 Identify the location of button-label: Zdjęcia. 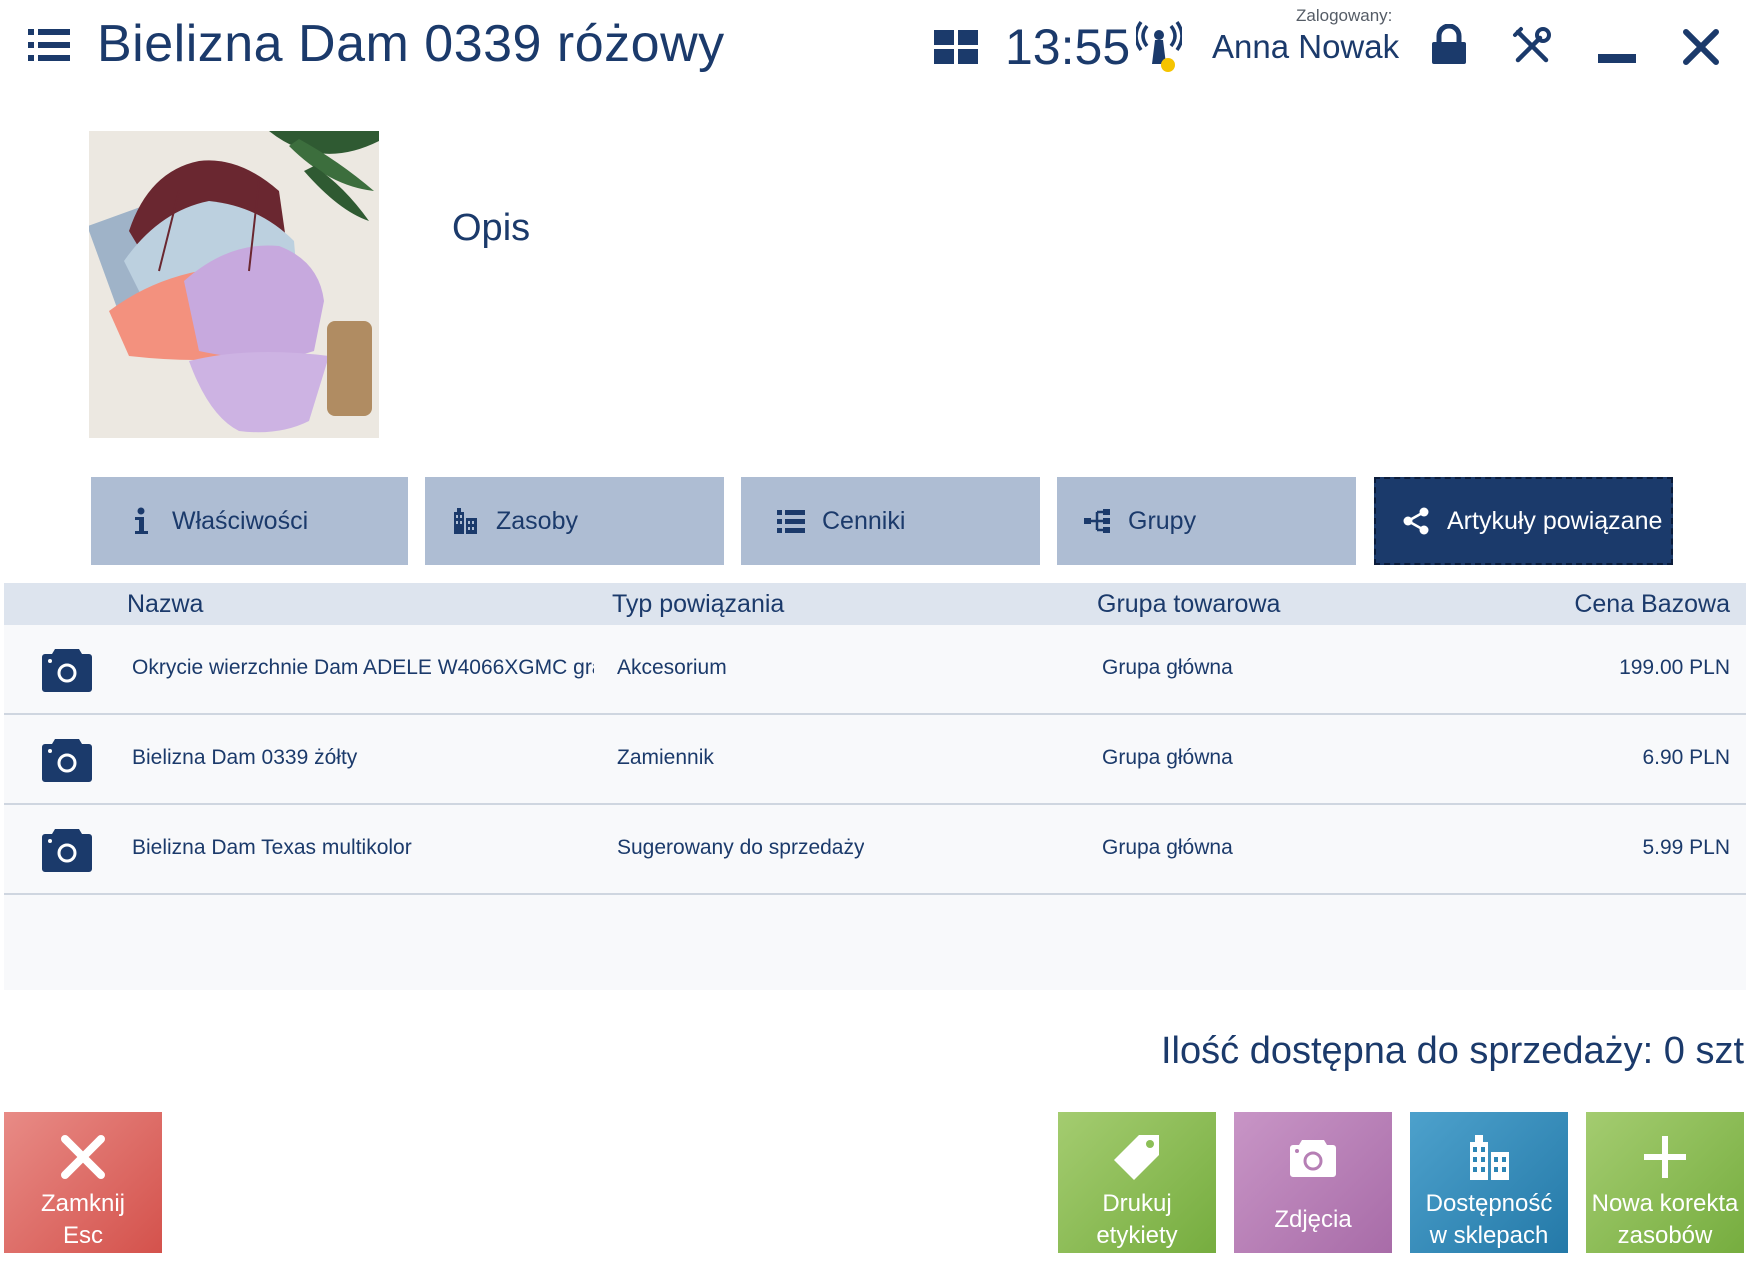
(1313, 1219).